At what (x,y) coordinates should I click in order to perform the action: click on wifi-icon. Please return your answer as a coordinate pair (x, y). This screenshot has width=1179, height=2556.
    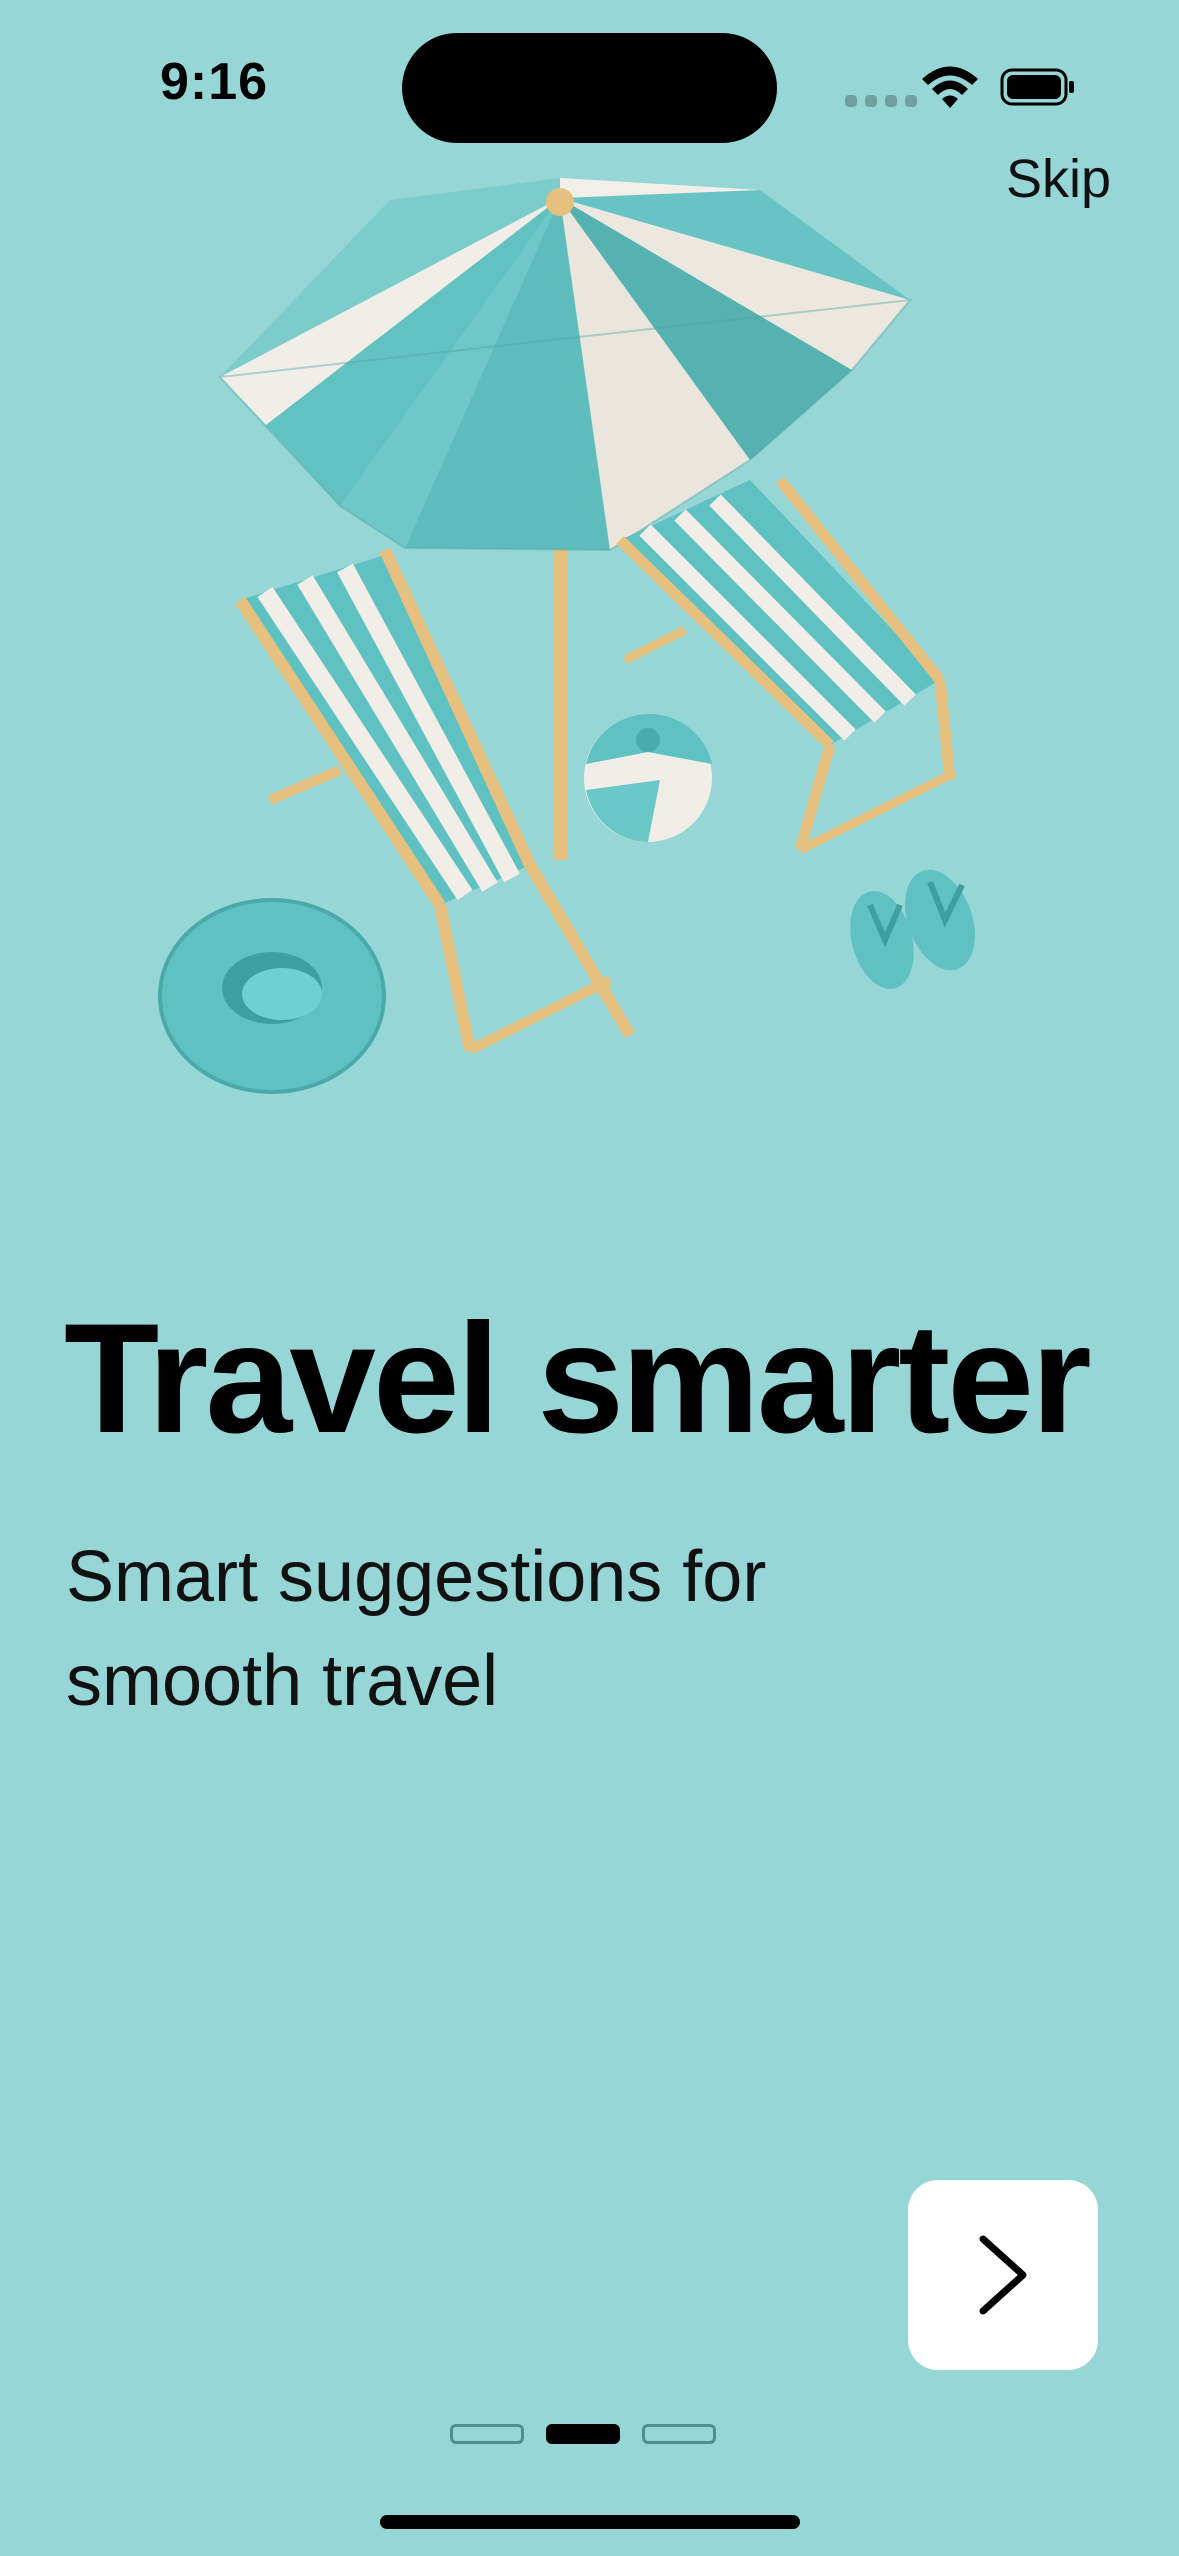
    Looking at the image, I should click on (950, 87).